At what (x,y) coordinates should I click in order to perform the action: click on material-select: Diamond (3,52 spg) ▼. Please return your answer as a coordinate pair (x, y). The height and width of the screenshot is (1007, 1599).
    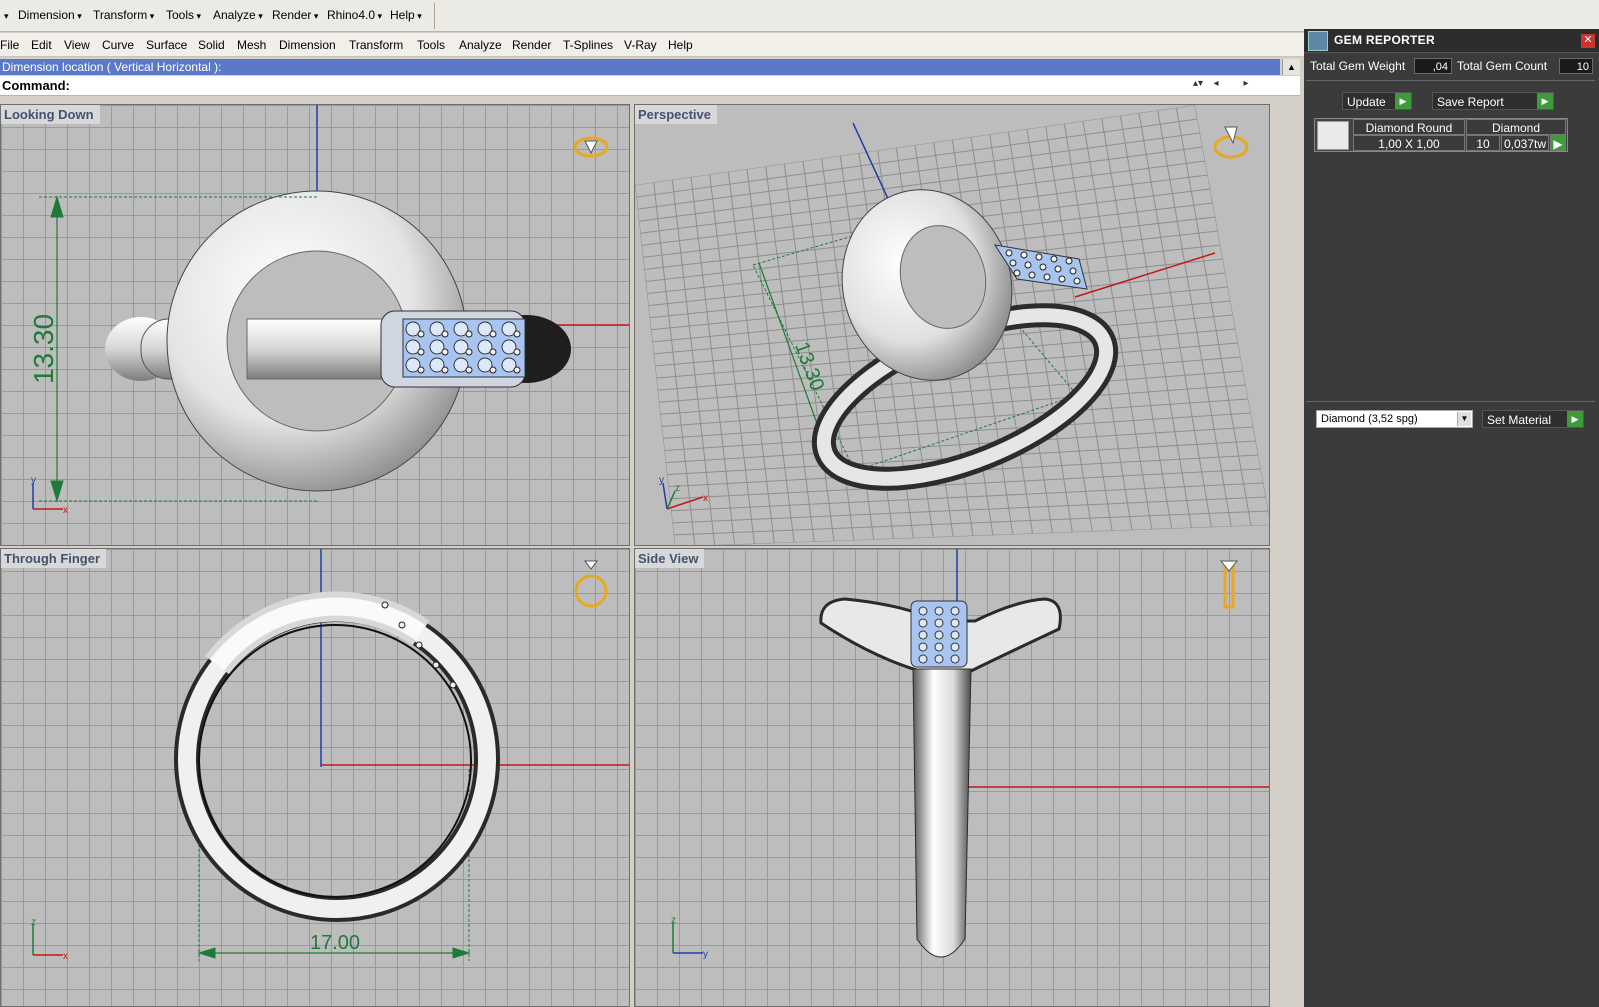
    Looking at the image, I should click on (1394, 419).